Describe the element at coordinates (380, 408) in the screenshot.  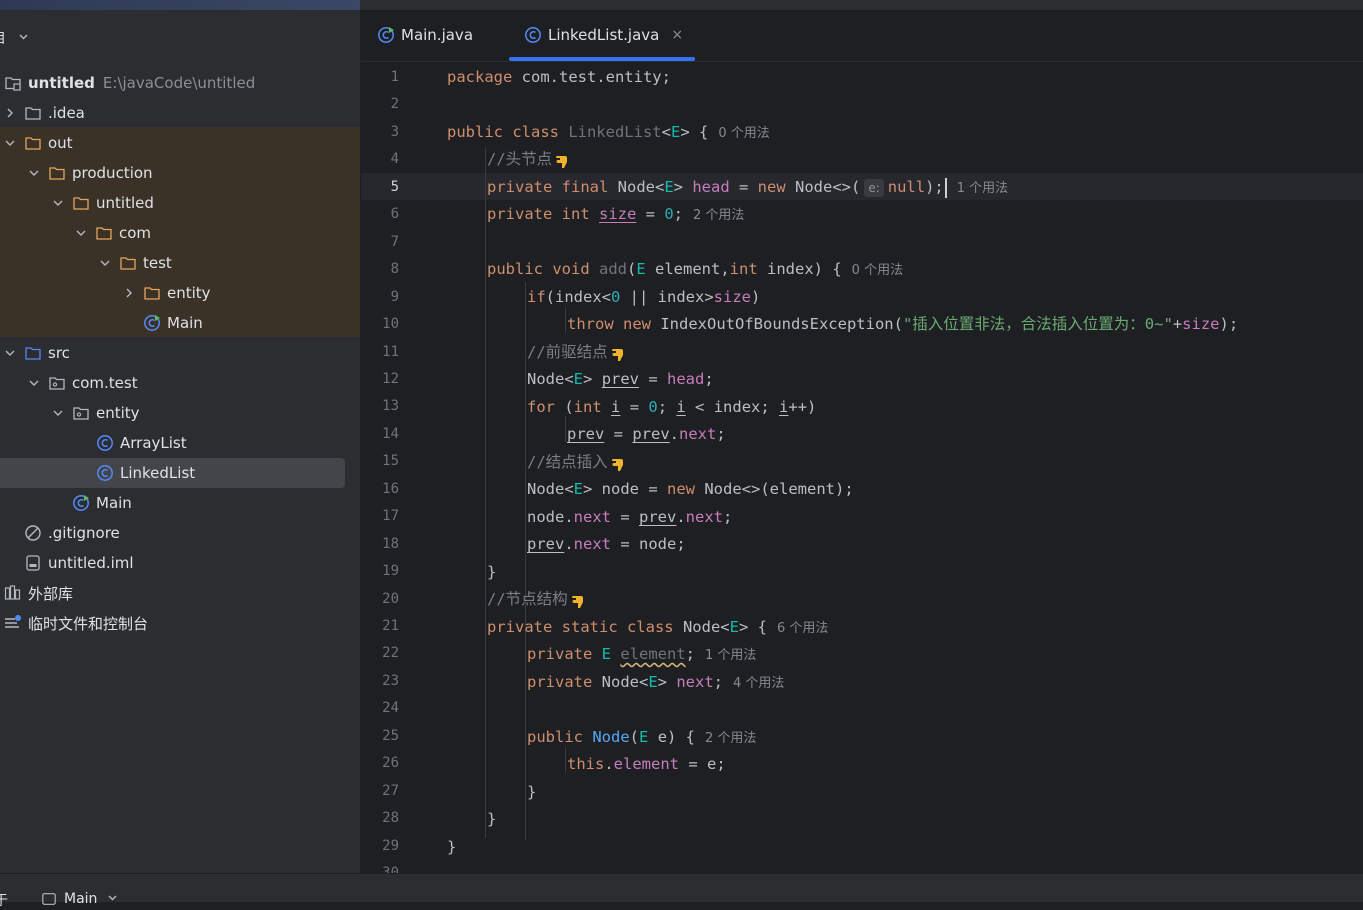
I see `line-number: 13` at that location.